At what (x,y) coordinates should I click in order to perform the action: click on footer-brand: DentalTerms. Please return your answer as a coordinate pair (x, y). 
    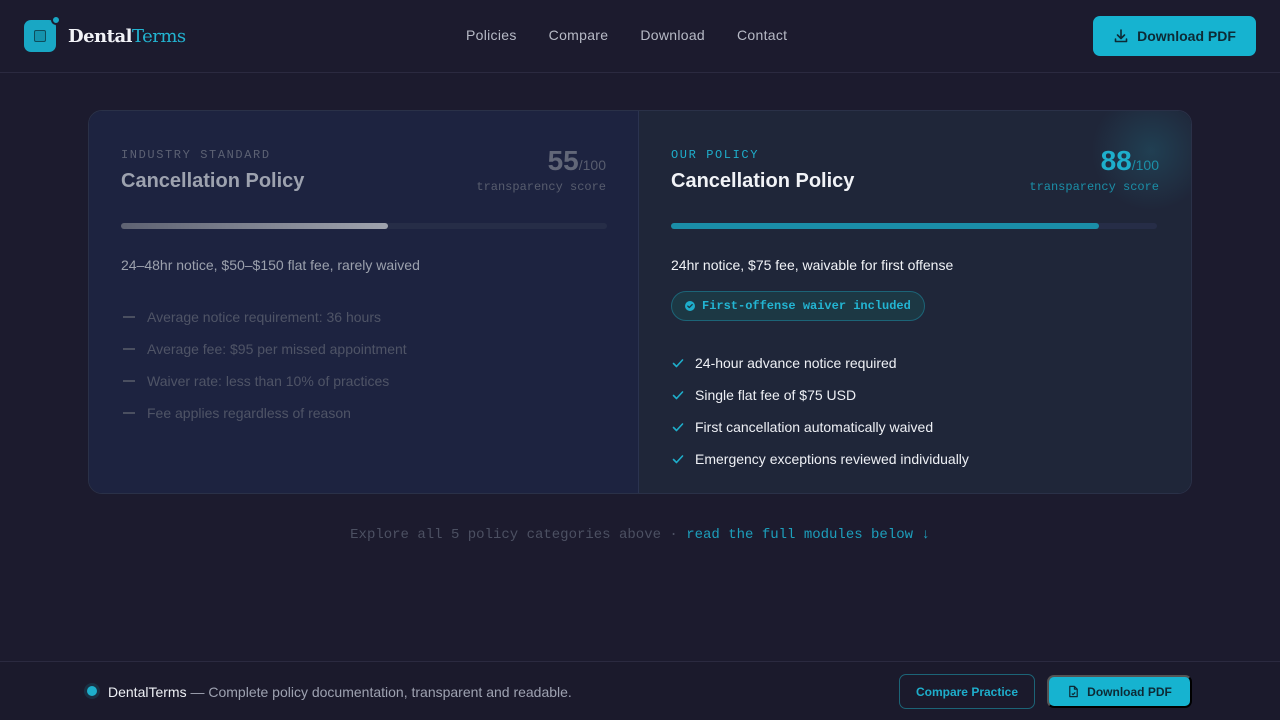
    Looking at the image, I should click on (147, 692).